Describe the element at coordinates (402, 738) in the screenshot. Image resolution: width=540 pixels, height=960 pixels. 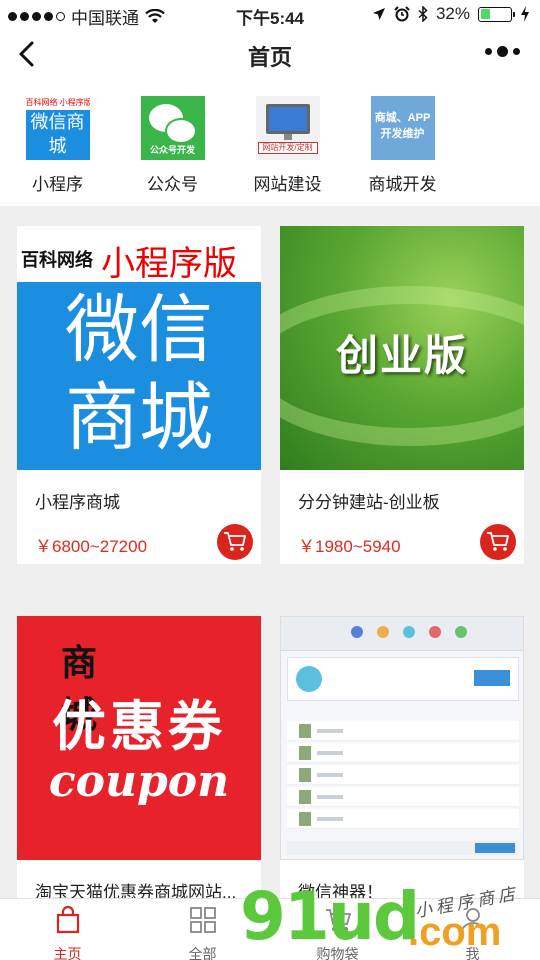
I see `product-image` at that location.